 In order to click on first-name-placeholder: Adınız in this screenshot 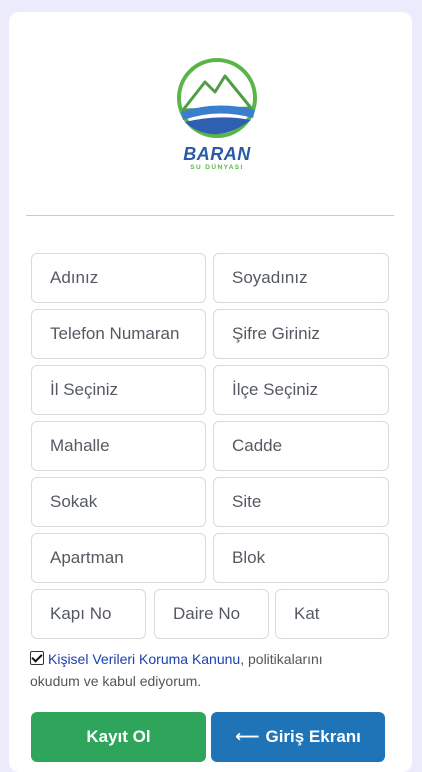, I will do `click(74, 277)`.